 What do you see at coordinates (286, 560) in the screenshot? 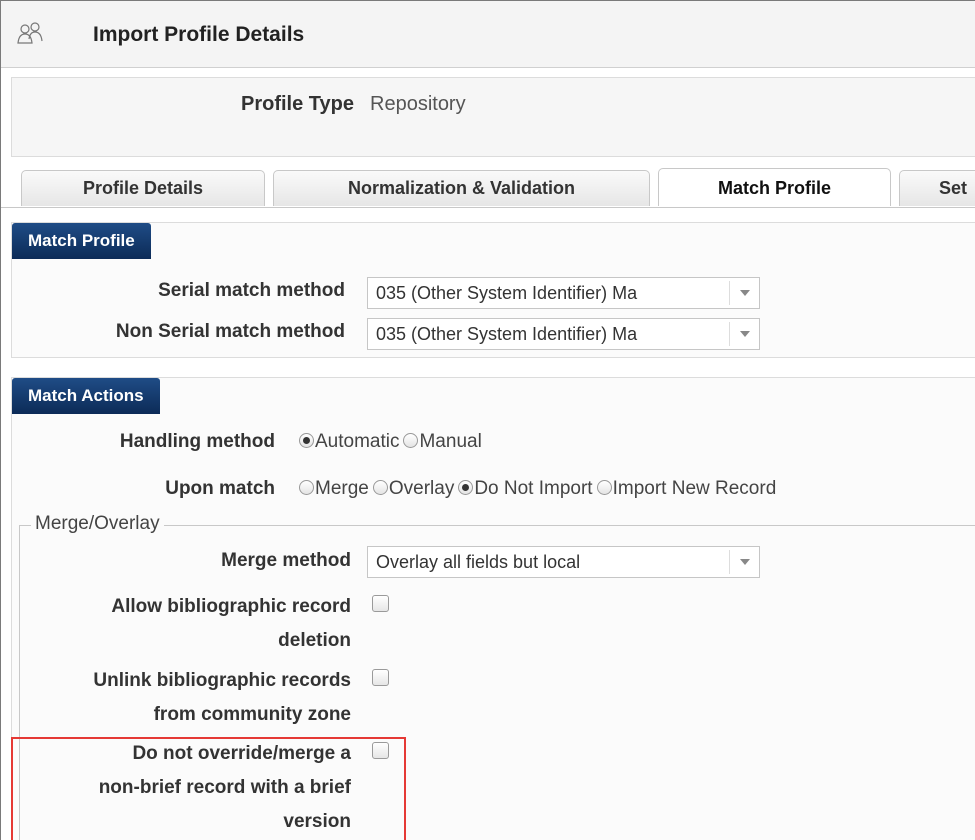
I see `merge-method-label: Merge method` at bounding box center [286, 560].